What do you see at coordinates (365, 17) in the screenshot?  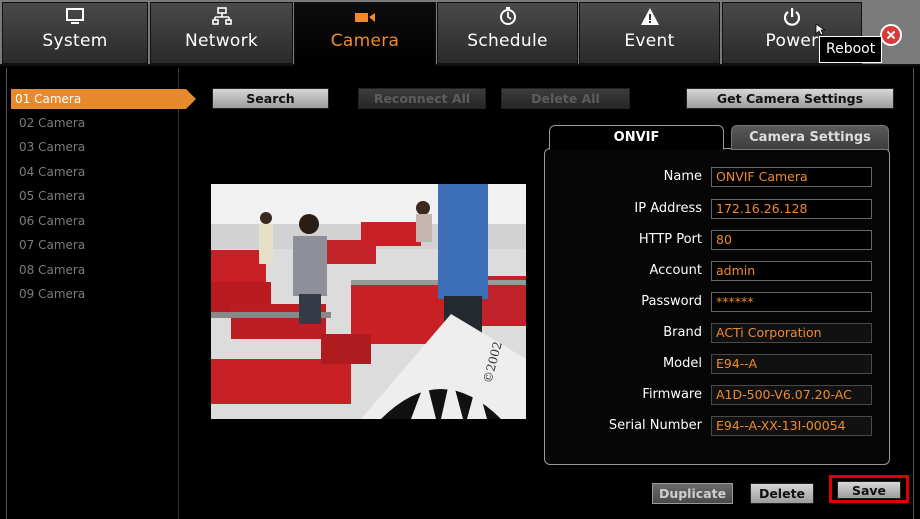 I see `camera-icon` at bounding box center [365, 17].